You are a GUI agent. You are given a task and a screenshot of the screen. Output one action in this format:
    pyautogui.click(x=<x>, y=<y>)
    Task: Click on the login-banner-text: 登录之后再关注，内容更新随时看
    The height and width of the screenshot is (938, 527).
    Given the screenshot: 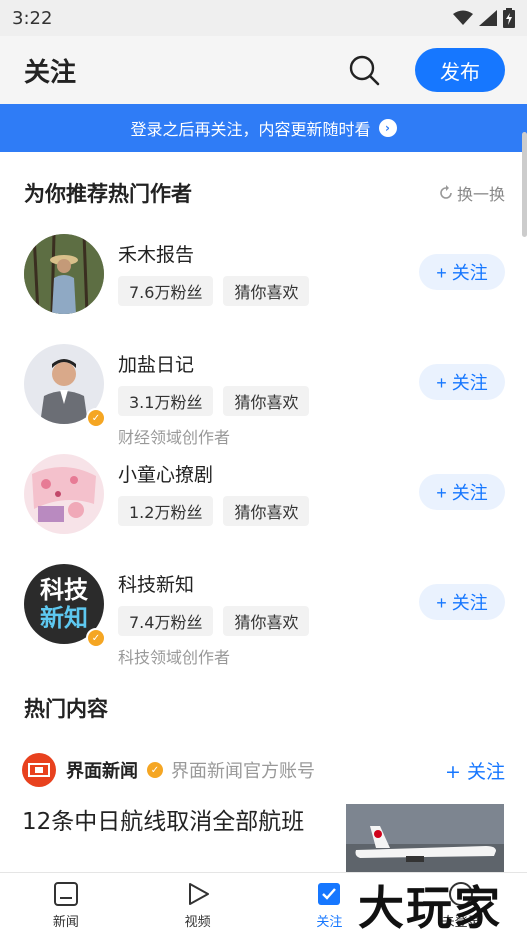 What is the action you would take?
    pyautogui.click(x=250, y=129)
    